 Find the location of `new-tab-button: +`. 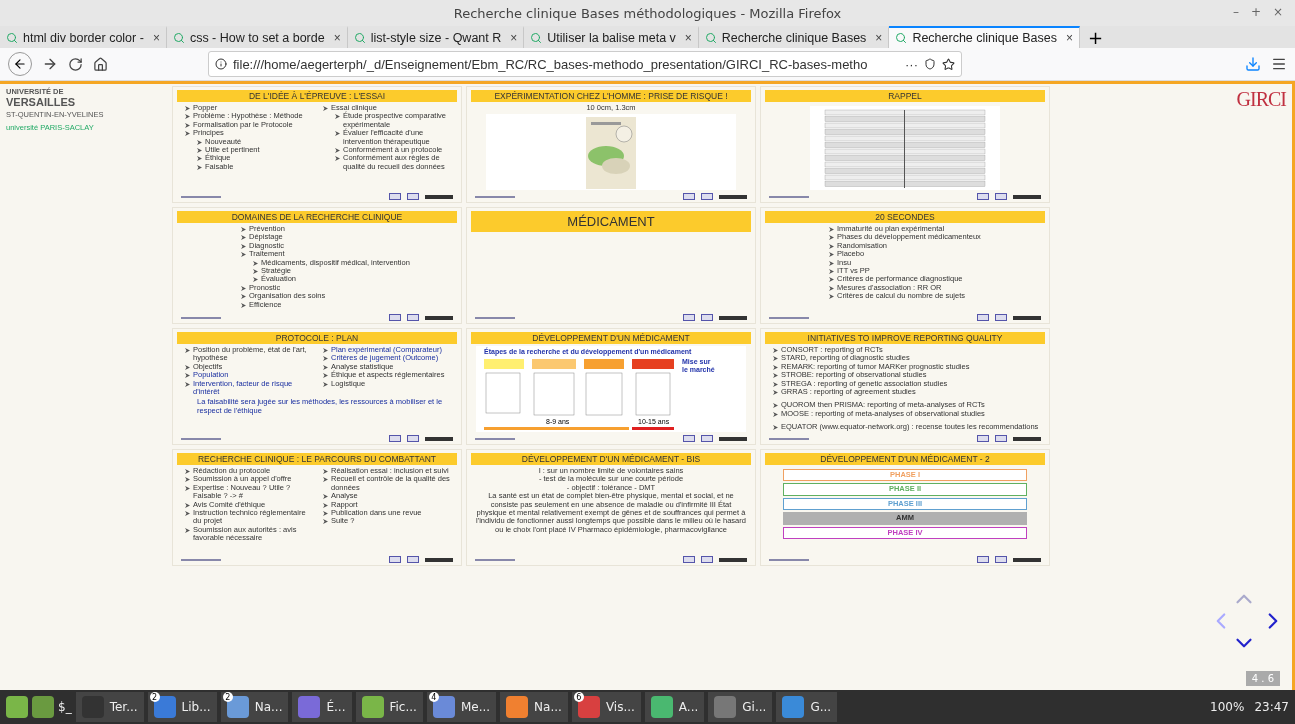

new-tab-button: + is located at coordinates (1095, 37).